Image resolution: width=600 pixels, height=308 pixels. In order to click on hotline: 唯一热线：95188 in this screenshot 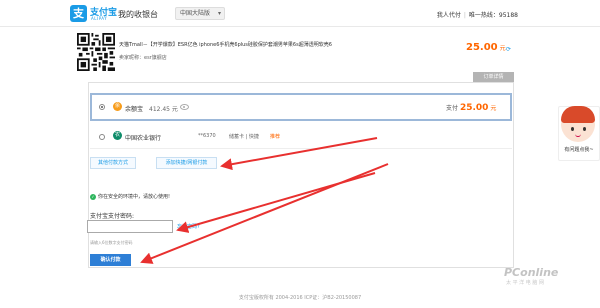, I will do `click(493, 15)`.